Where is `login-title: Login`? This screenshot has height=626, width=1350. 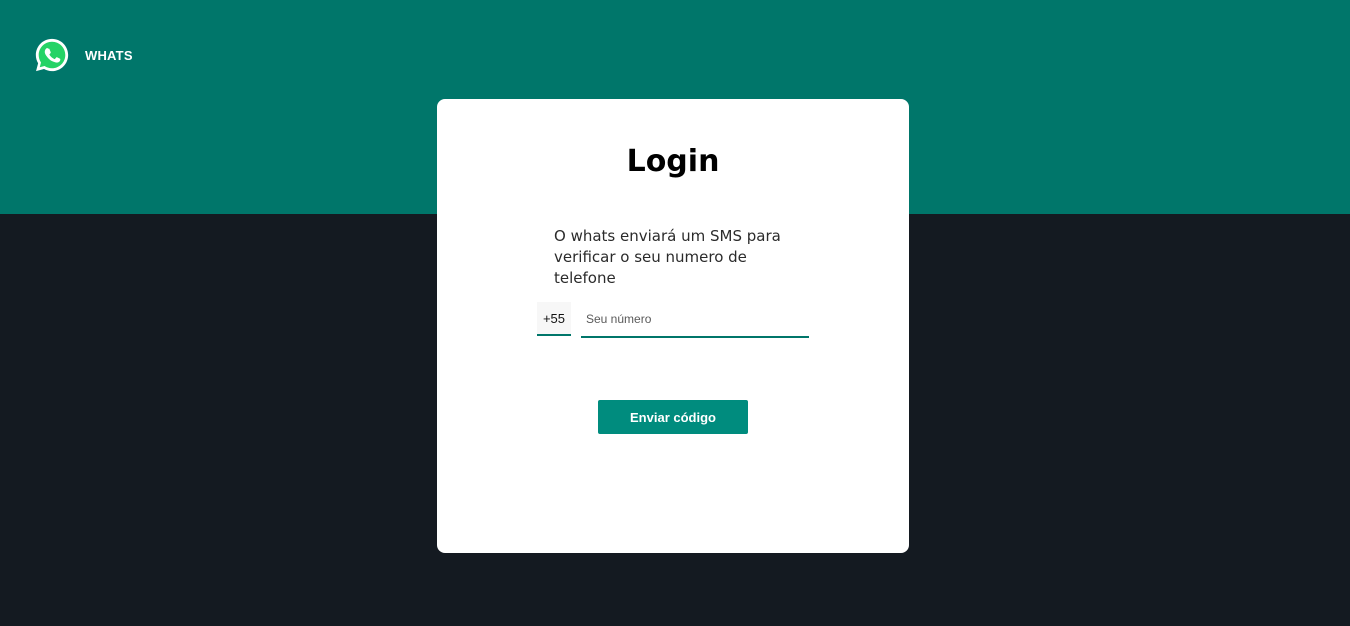 login-title: Login is located at coordinates (673, 161).